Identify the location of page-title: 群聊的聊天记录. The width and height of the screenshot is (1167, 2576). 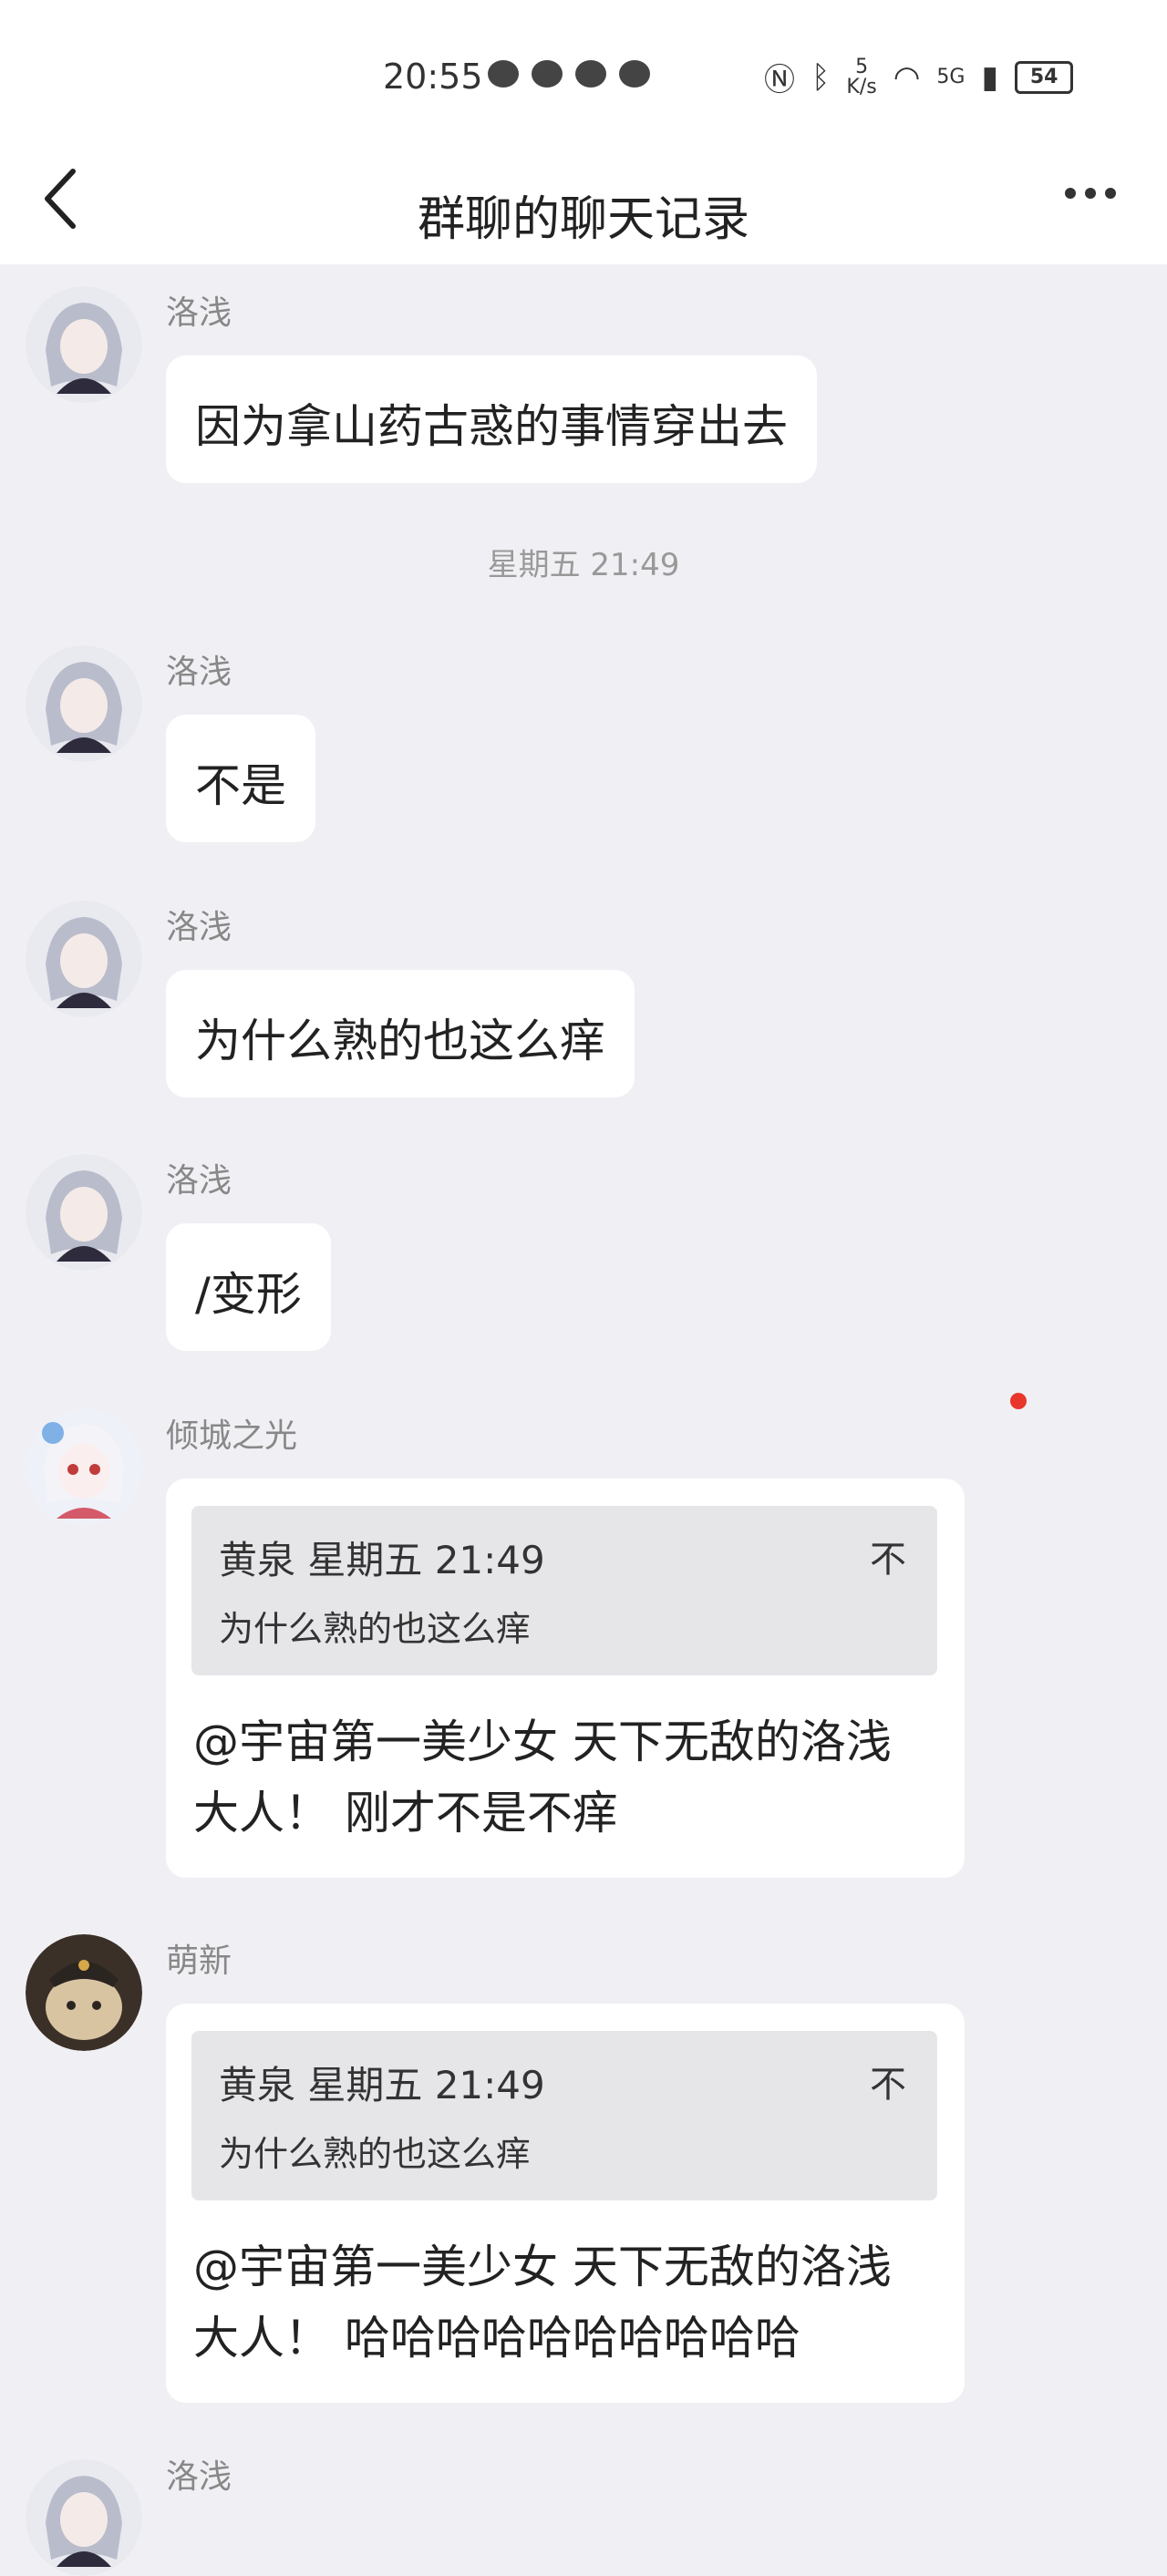
(583, 219).